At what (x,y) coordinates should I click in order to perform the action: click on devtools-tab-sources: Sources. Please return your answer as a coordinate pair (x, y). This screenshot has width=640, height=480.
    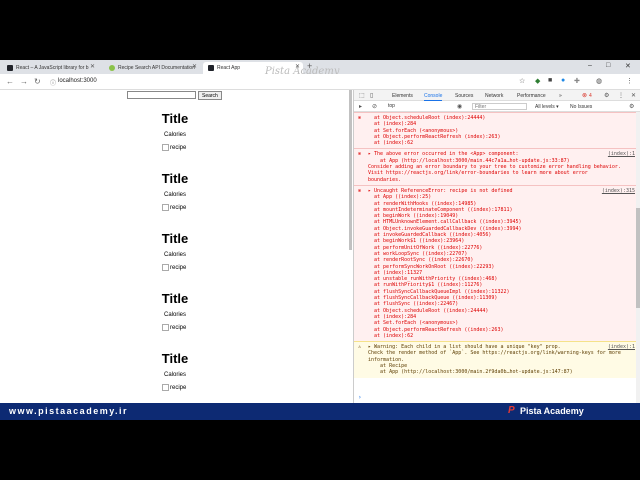
    Looking at the image, I should click on (464, 96).